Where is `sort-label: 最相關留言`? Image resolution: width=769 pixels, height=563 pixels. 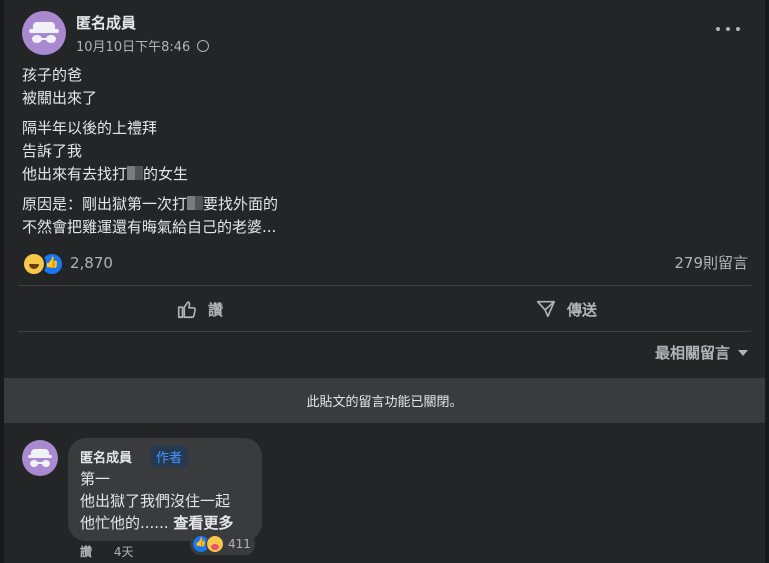 sort-label: 最相關留言 is located at coordinates (692, 353).